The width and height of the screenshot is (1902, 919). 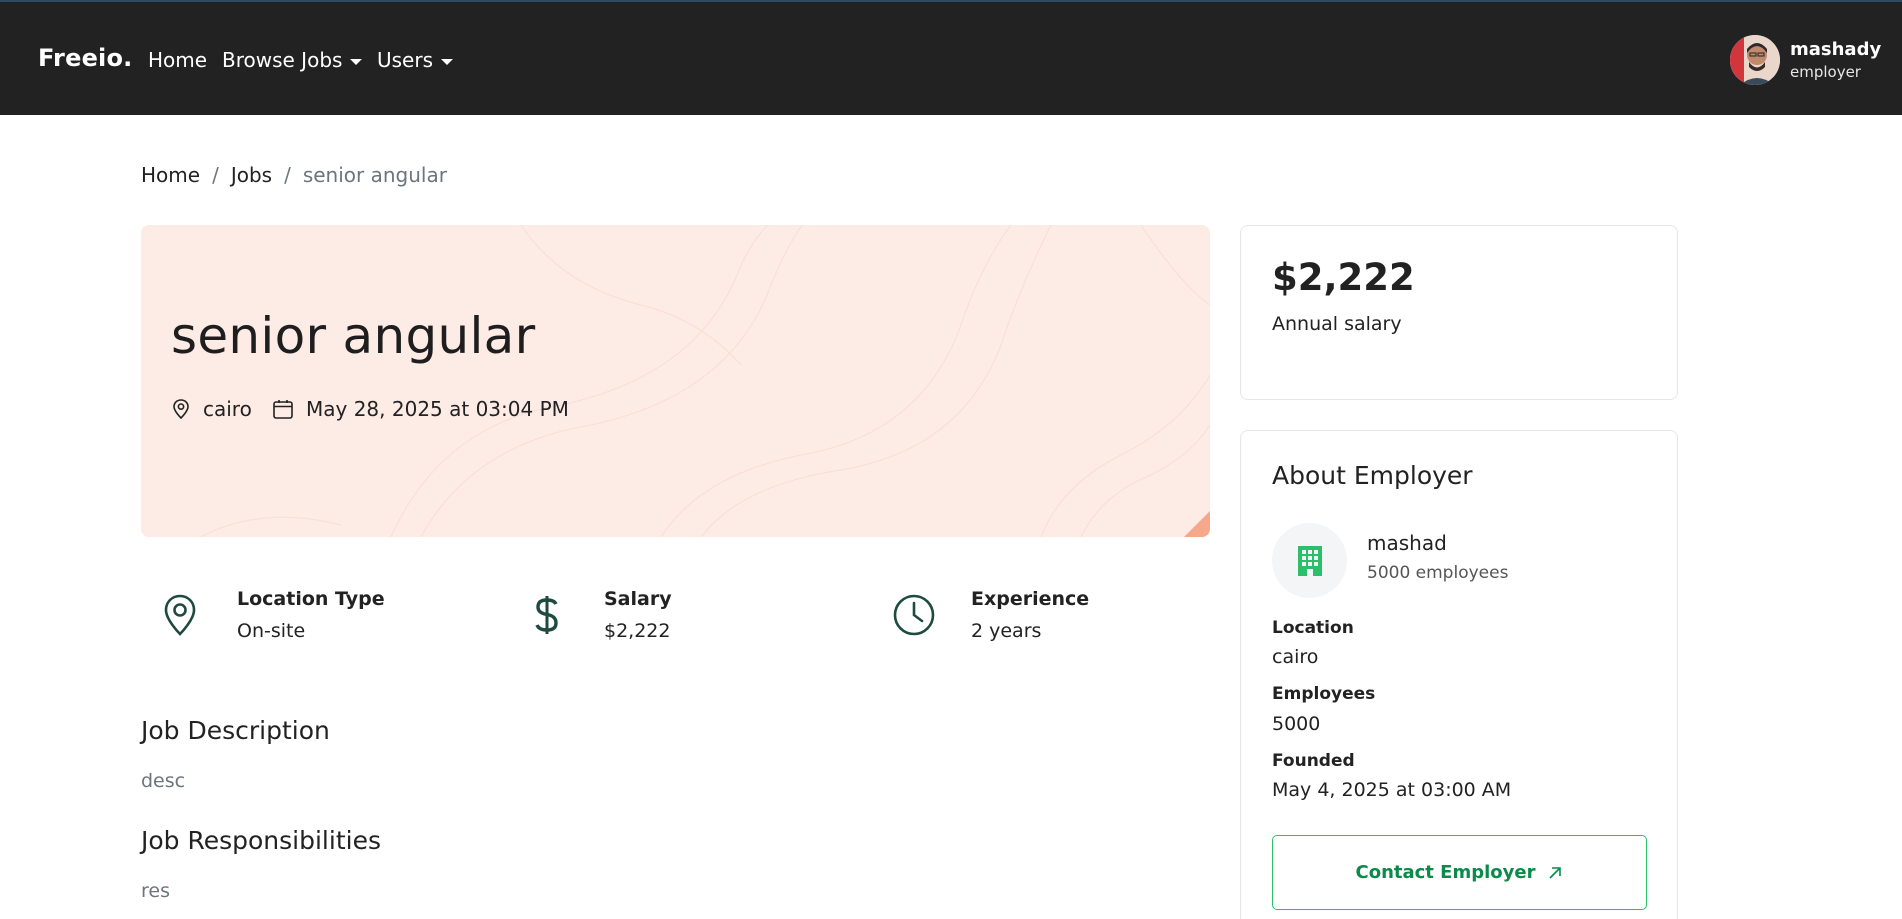 What do you see at coordinates (1337, 324) in the screenshot?
I see `salary-label: Annual salary` at bounding box center [1337, 324].